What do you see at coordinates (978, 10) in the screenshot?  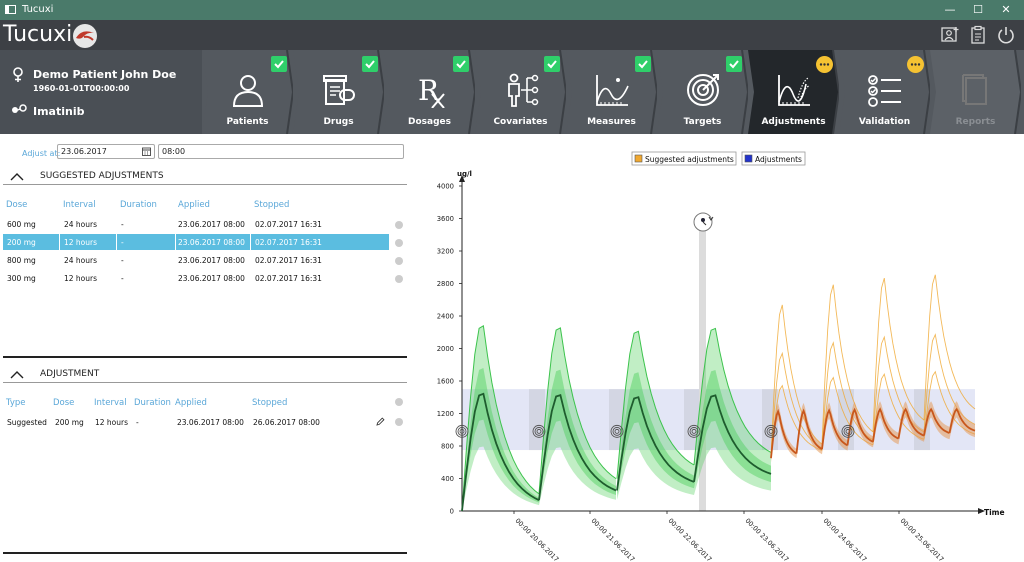 I see `maximize-button: ☐` at bounding box center [978, 10].